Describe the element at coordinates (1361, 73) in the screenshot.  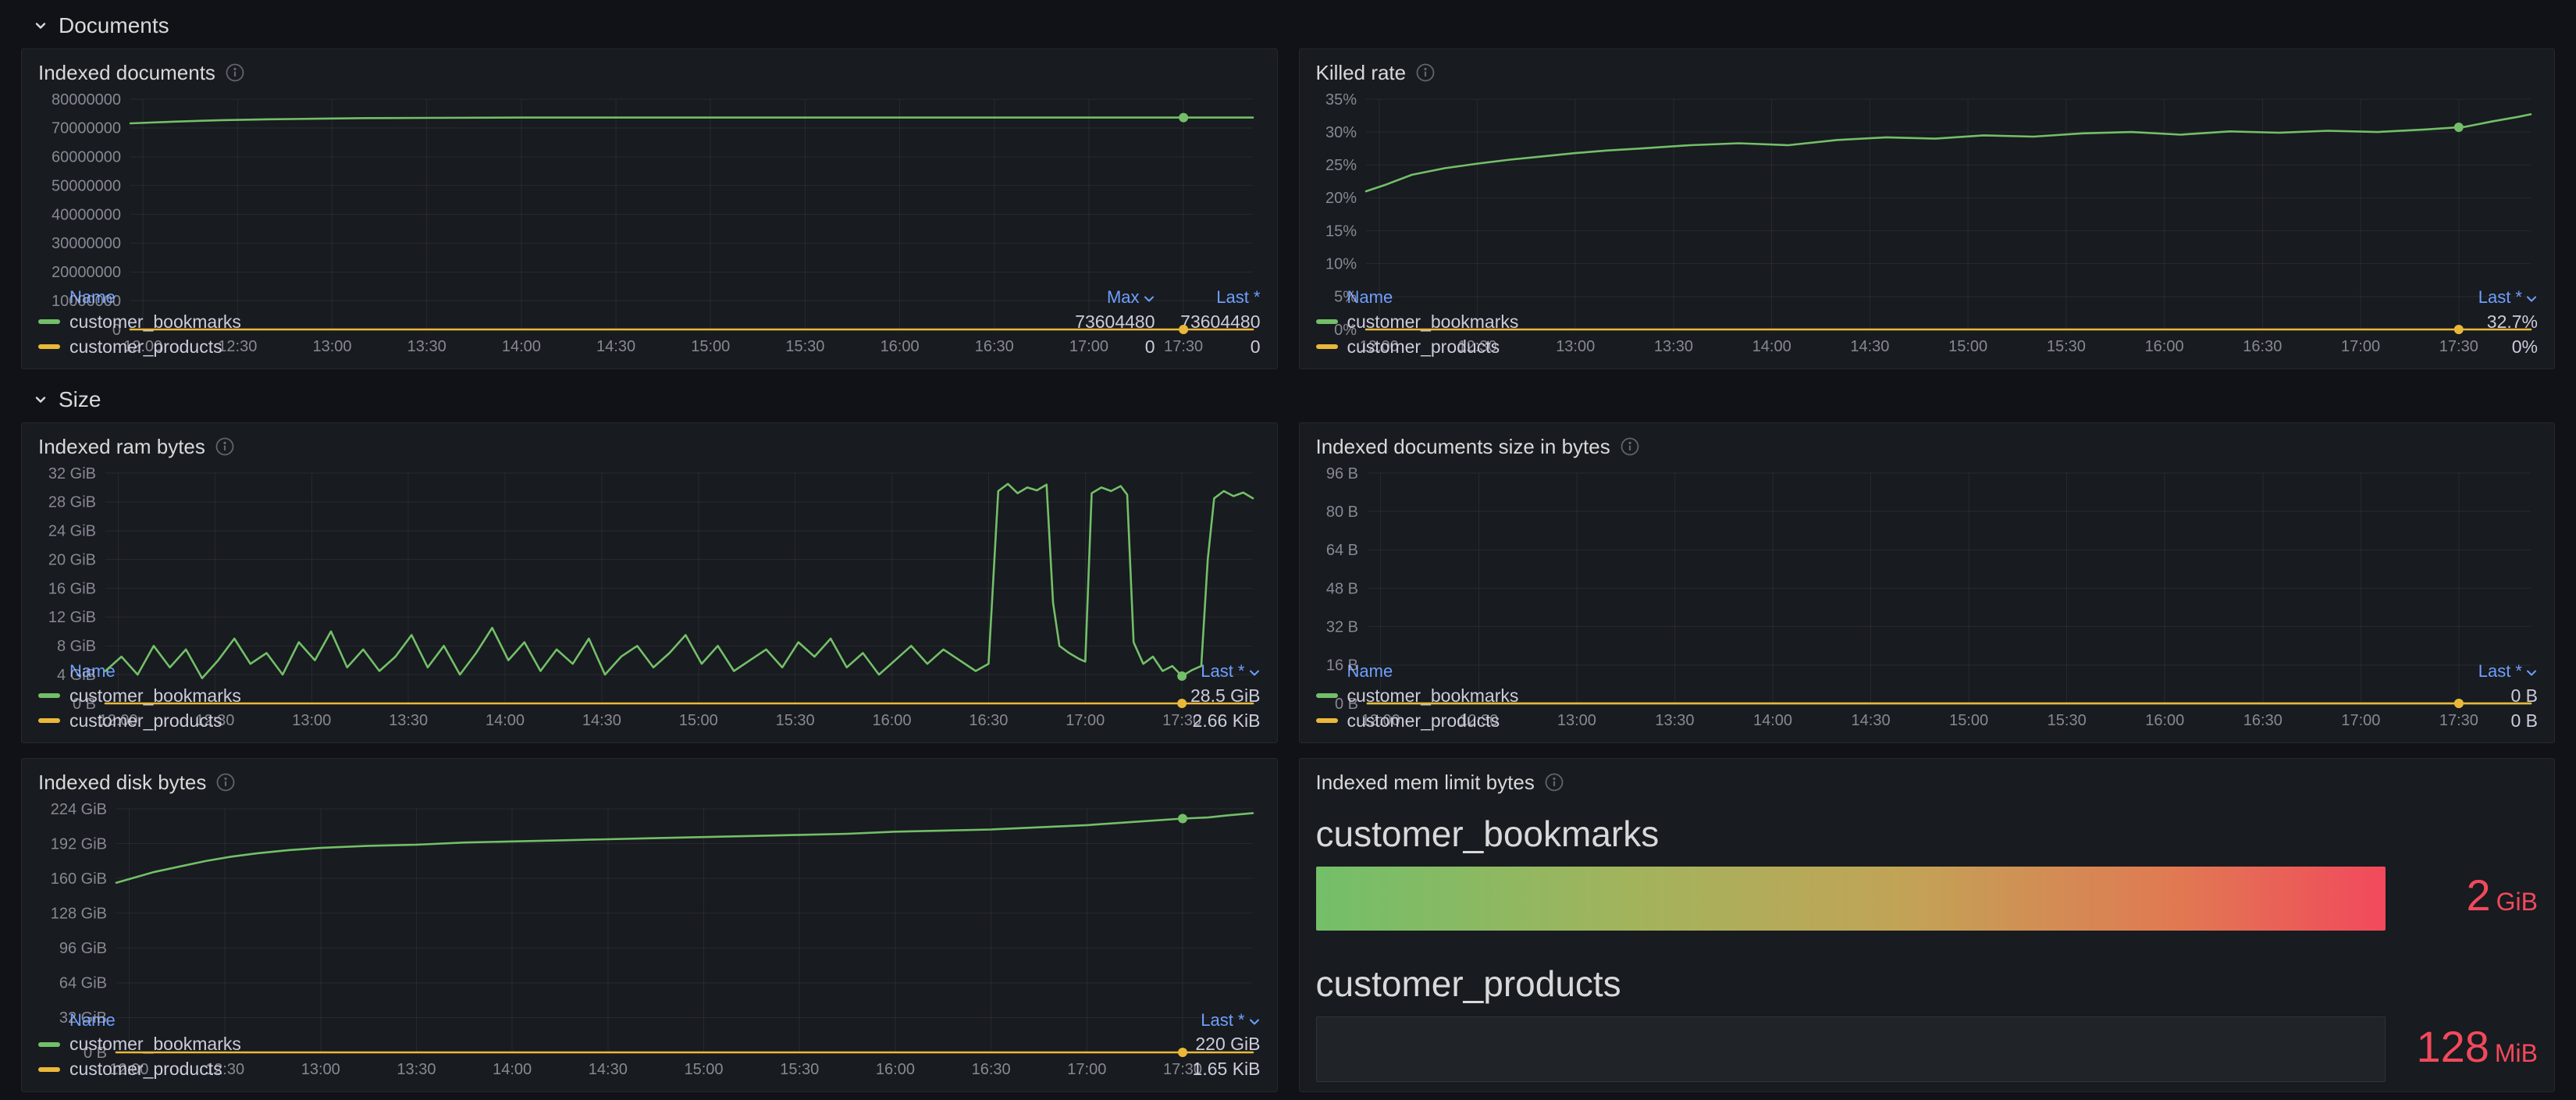
I see `panel-title: Killed rate` at that location.